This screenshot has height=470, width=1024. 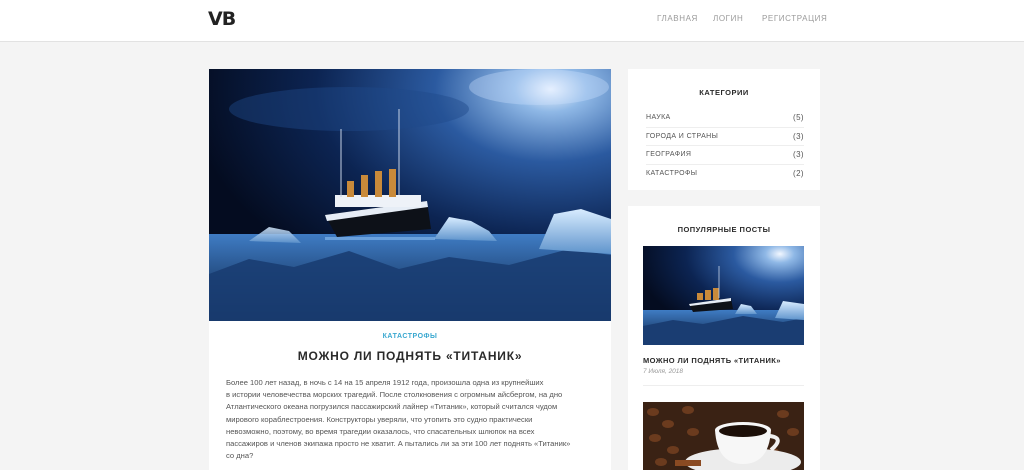 I want to click on category-name: ГЕОГРАФИЯ, so click(x=669, y=154).